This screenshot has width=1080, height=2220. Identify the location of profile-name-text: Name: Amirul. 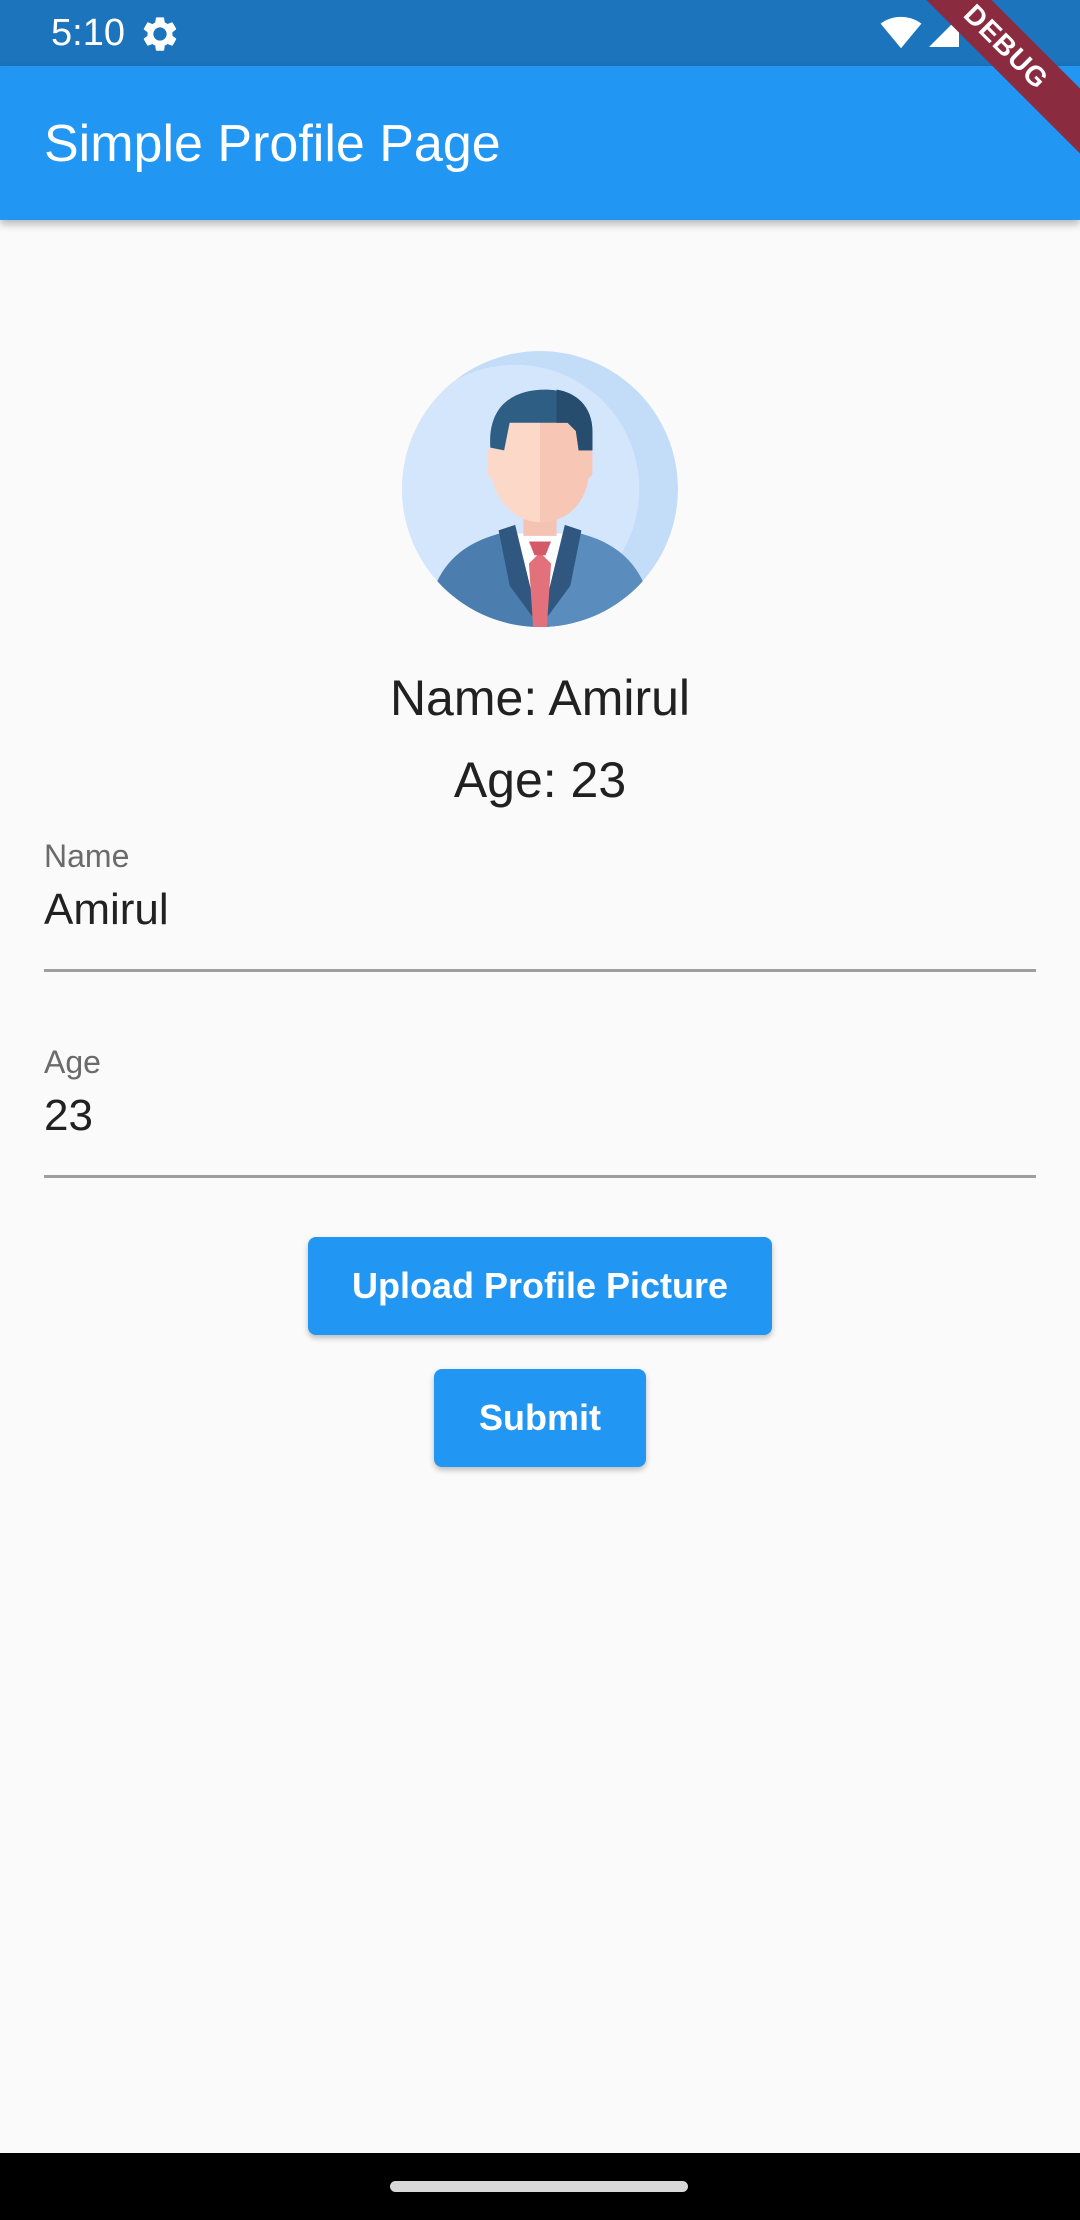
(540, 698).